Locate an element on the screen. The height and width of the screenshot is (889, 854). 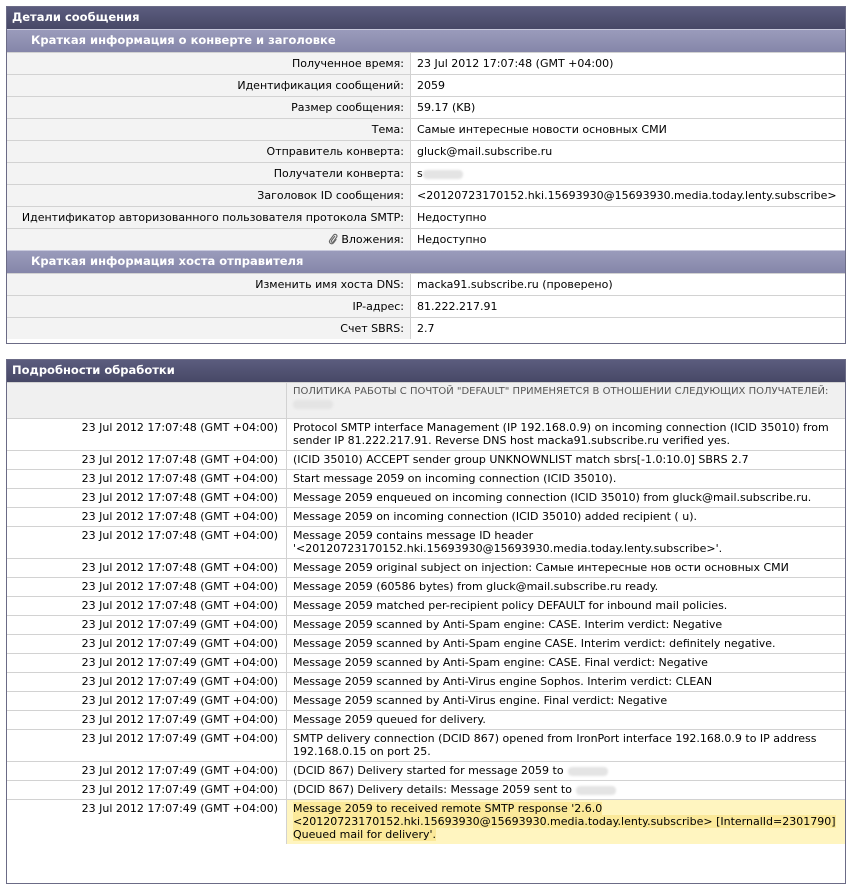
detail-label: Размер сообщения: is located at coordinates (209, 107).